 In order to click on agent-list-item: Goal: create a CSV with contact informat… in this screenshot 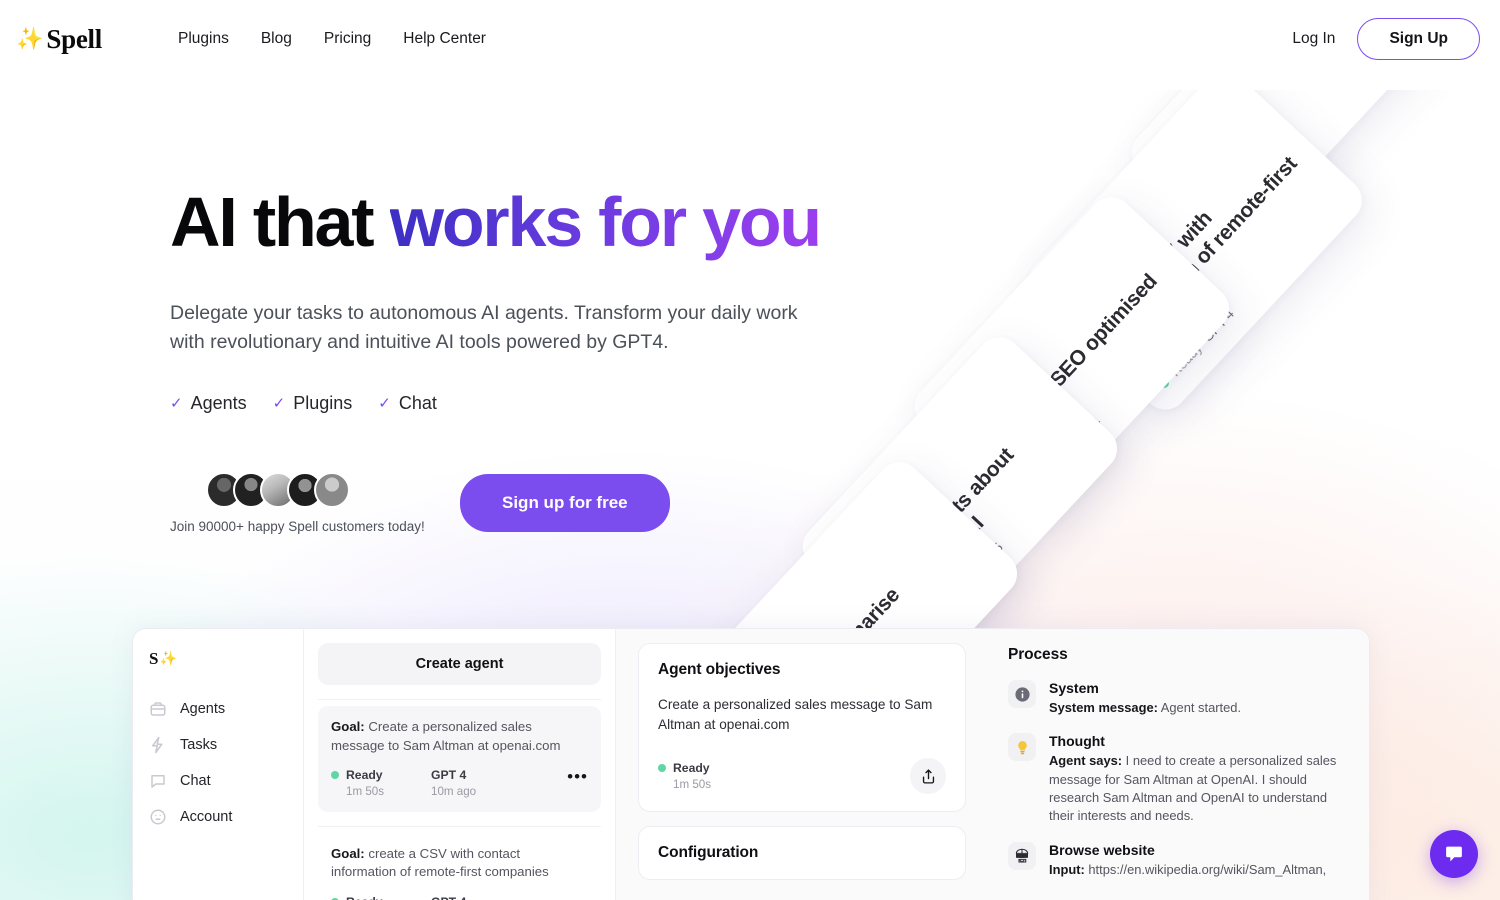, I will do `click(459, 866)`.